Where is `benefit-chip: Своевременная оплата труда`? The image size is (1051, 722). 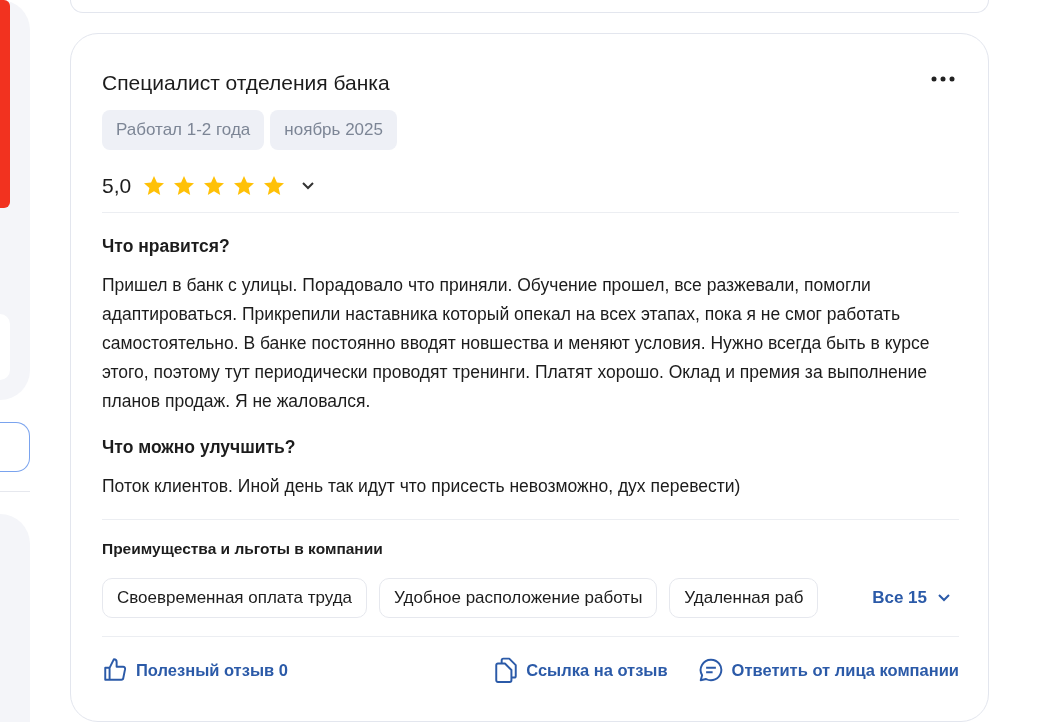 benefit-chip: Своевременная оплата труда is located at coordinates (235, 598).